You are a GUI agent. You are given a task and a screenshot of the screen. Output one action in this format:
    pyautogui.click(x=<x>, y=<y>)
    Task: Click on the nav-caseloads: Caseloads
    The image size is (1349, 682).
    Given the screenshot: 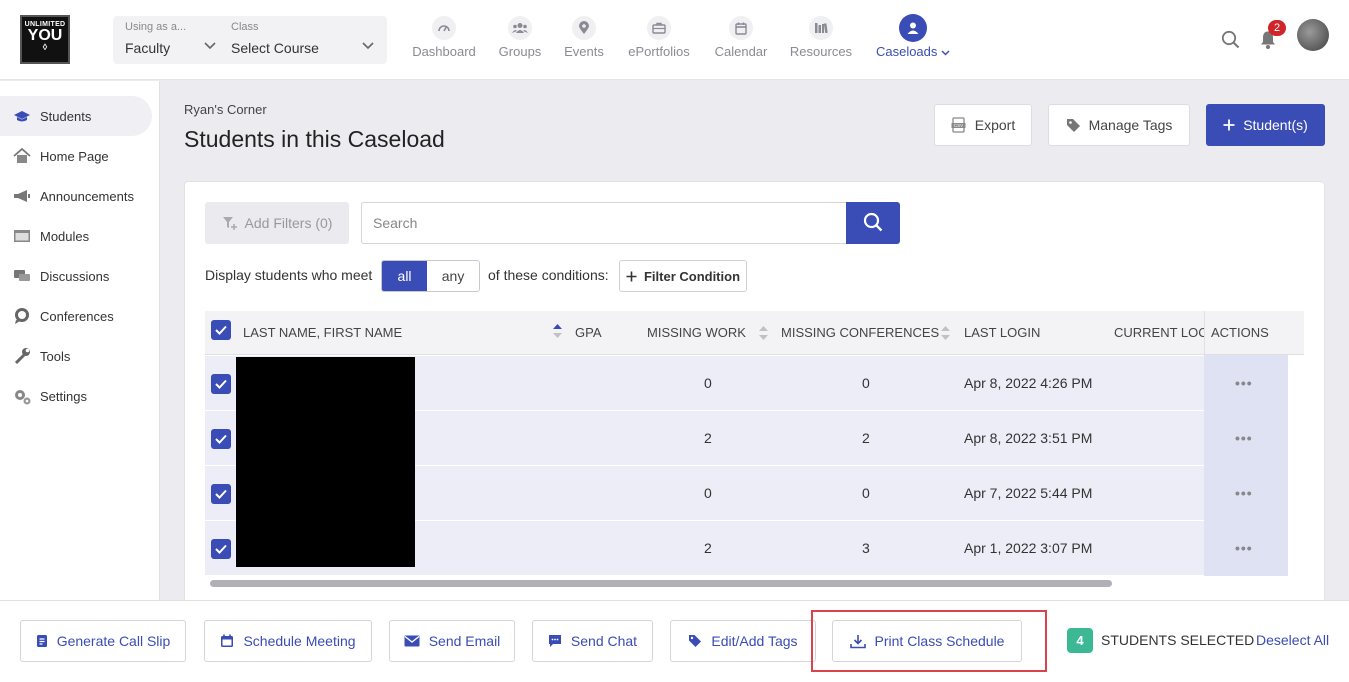 What is the action you would take?
    pyautogui.click(x=913, y=40)
    